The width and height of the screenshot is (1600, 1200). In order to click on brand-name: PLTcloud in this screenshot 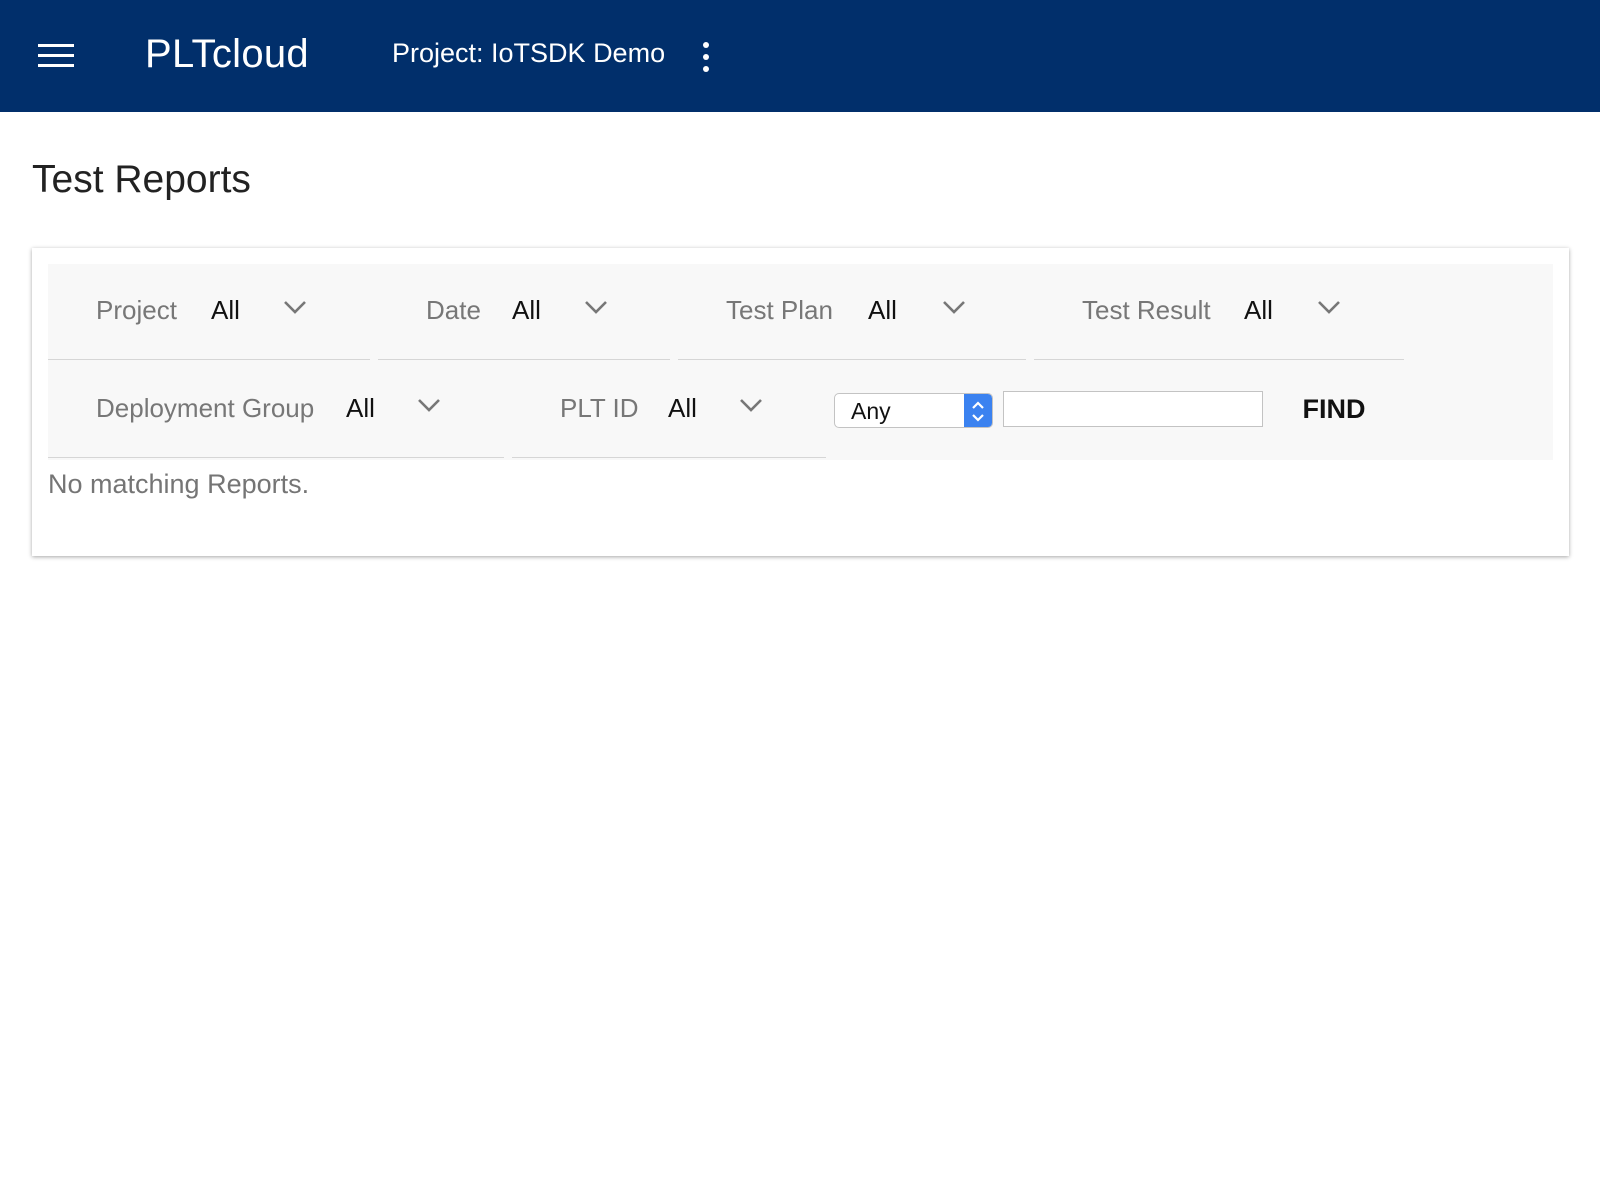, I will do `click(227, 54)`.